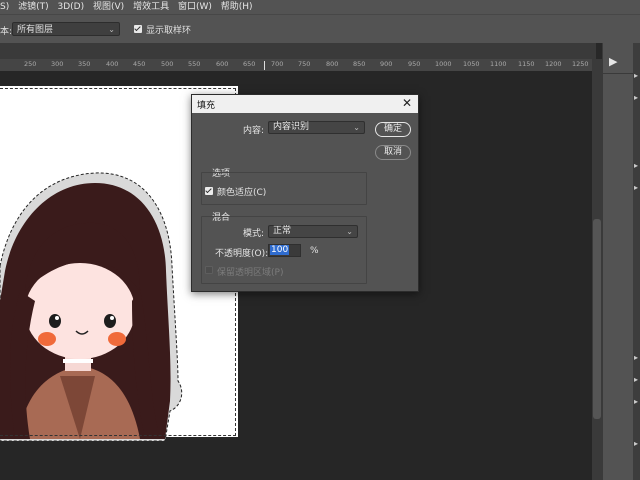 This screenshot has height=480, width=640. I want to click on opacity-unit: %, so click(314, 251).